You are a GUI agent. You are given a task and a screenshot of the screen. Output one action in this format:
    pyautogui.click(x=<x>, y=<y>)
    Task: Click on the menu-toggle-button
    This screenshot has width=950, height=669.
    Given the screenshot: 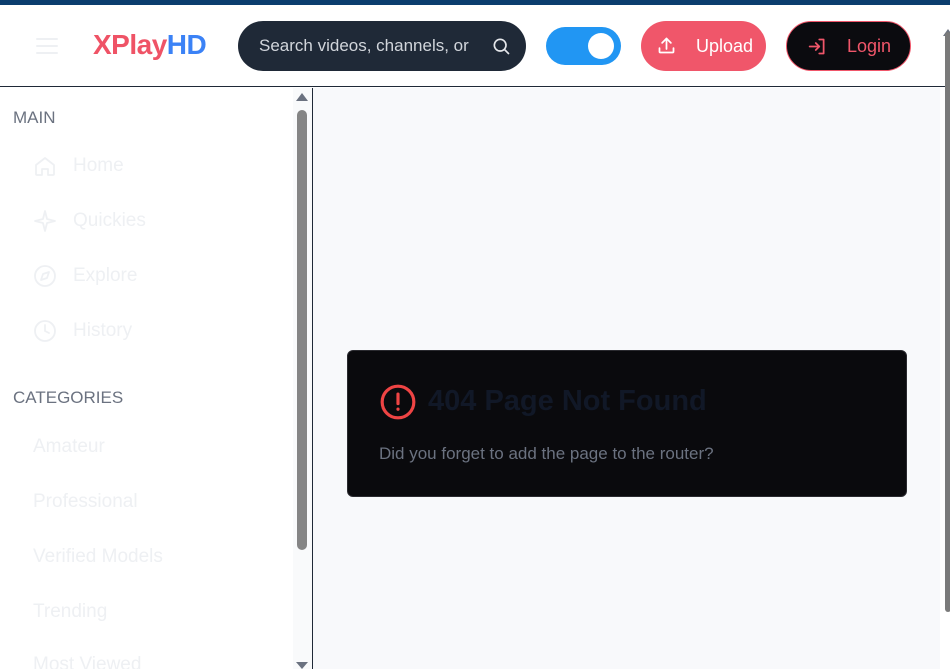 What is the action you would take?
    pyautogui.click(x=47, y=46)
    